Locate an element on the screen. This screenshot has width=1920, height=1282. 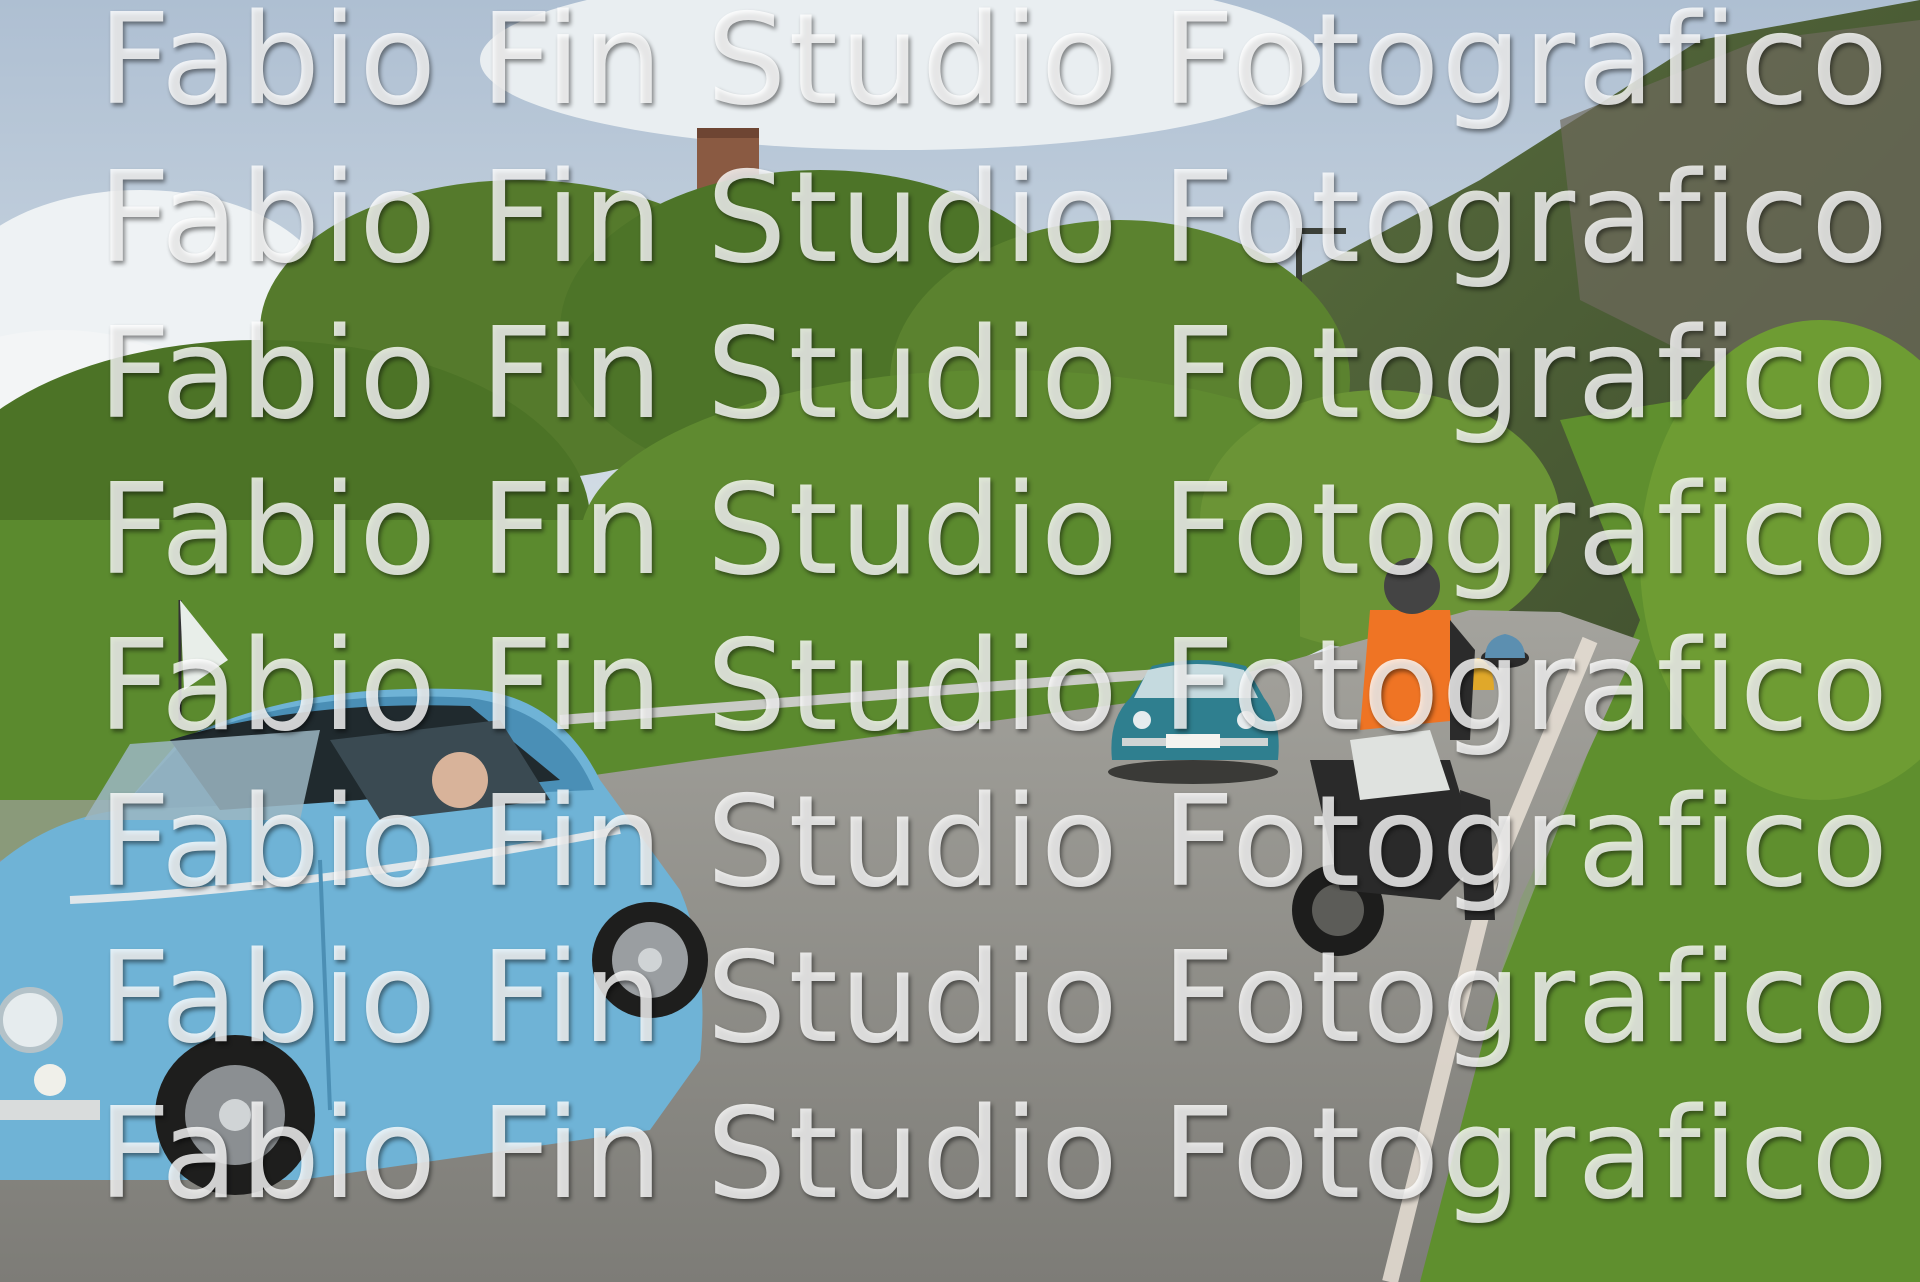
driver-head is located at coordinates (460, 780).